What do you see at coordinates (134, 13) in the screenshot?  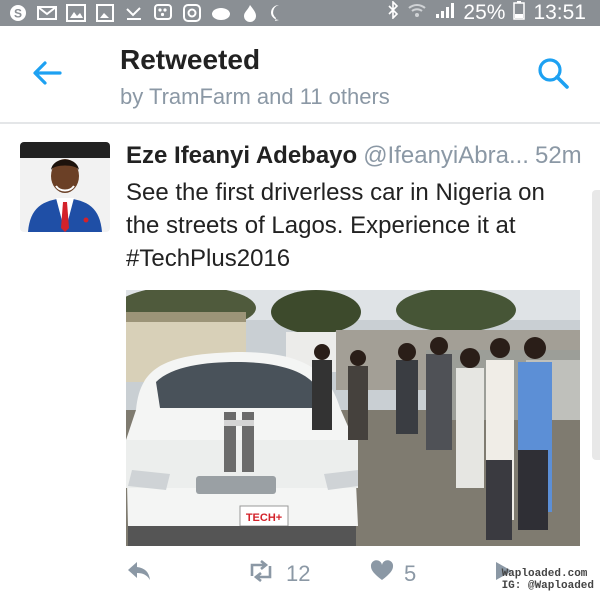 I see `missed-call-icon` at bounding box center [134, 13].